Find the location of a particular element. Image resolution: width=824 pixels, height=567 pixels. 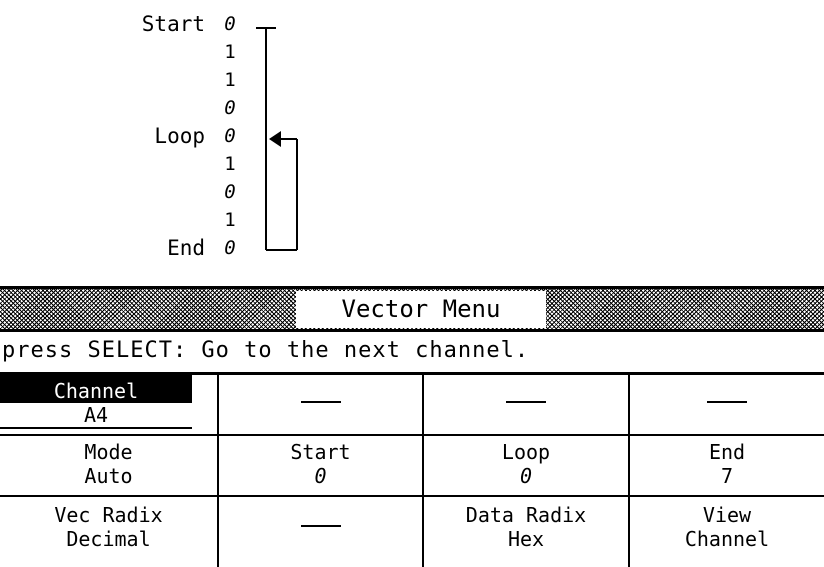

loop-label: Loop is located at coordinates (526, 452).